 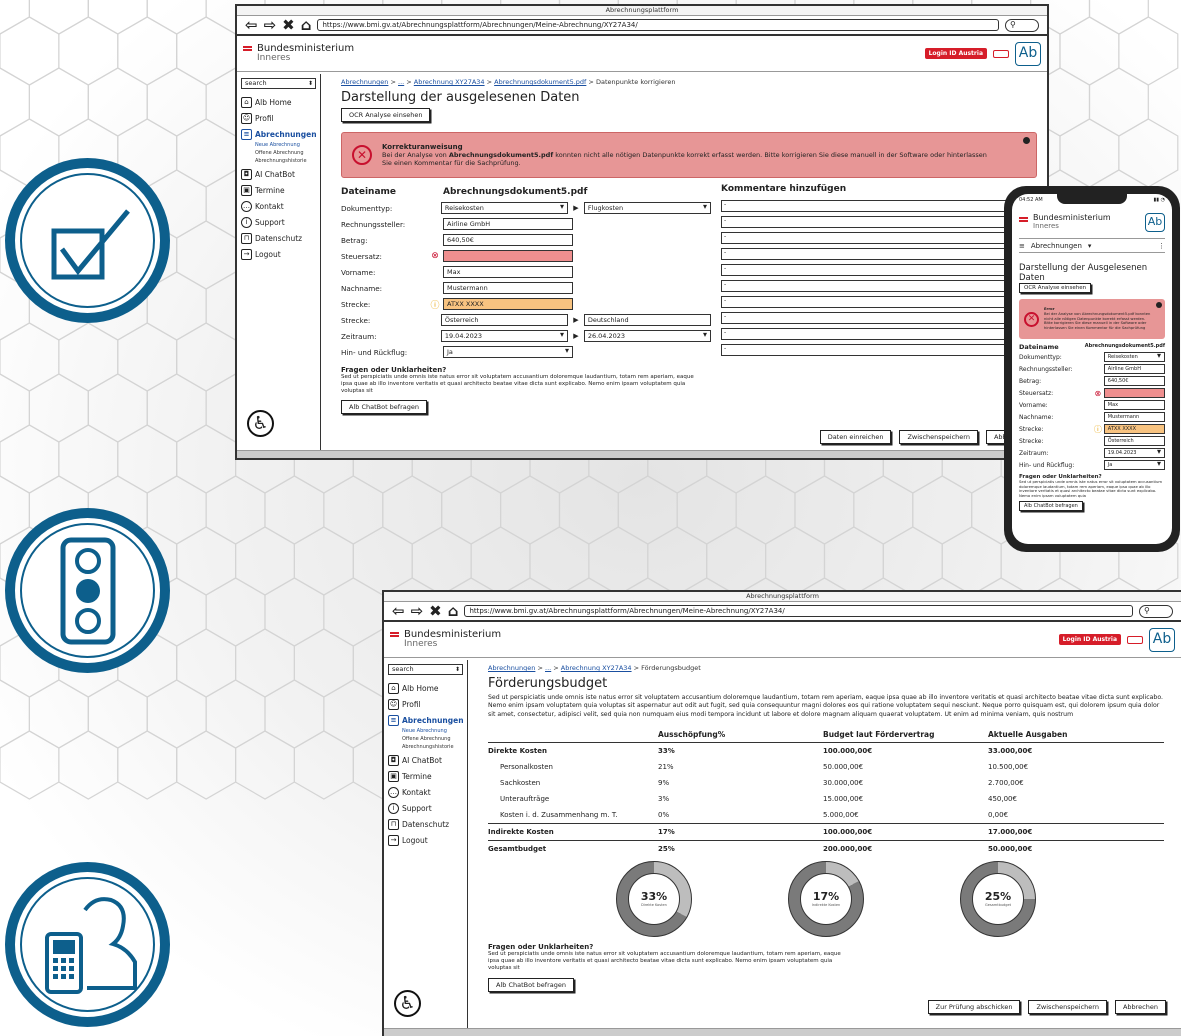 I want to click on phone-menu: ≡ Abrechnungen ▾ ⋮, so click(x=1092, y=245).